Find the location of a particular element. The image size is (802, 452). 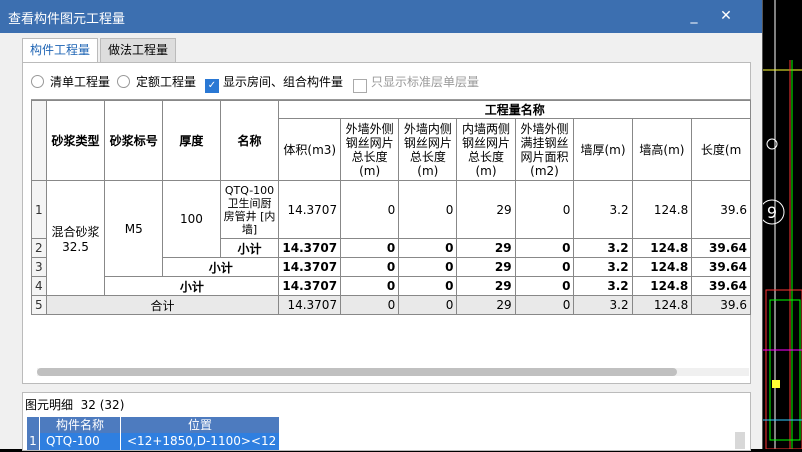

cell-mortar-grade: M5 is located at coordinates (134, 228).